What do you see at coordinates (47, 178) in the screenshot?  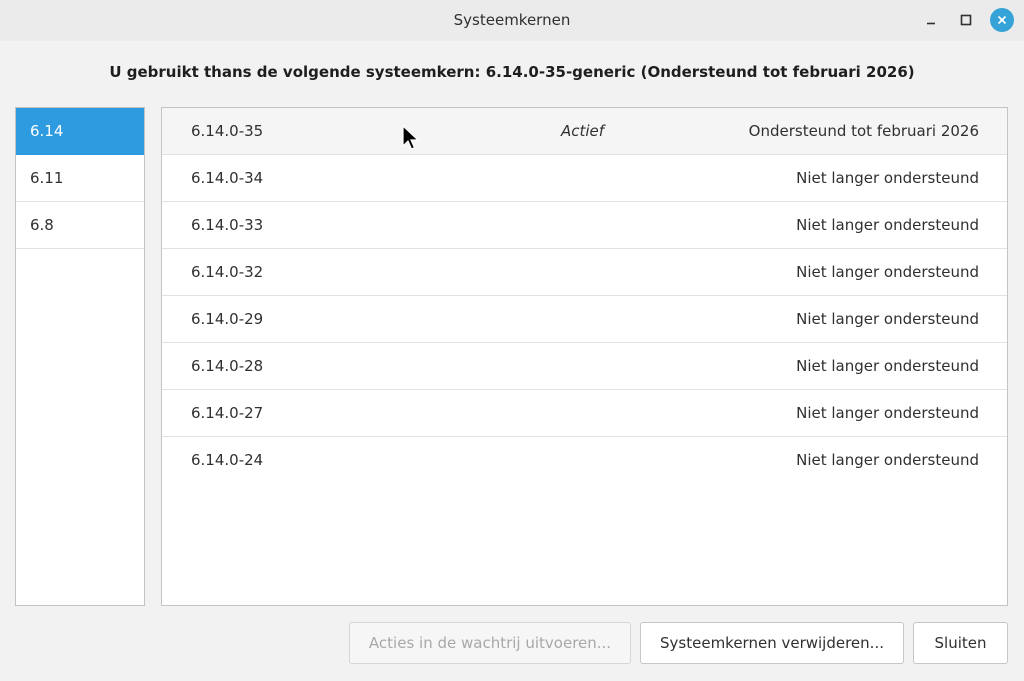 I see `sidebar-item-label: 6.11` at bounding box center [47, 178].